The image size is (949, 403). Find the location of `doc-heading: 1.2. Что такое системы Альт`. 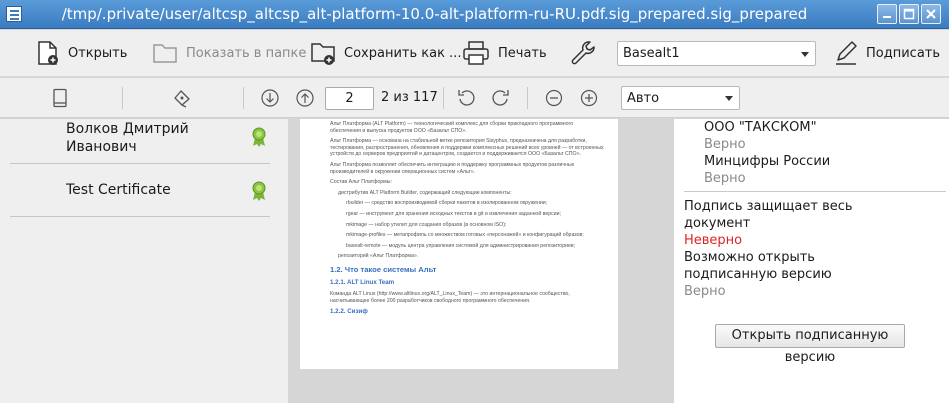

doc-heading: 1.2. Что такое системы Альт is located at coordinates (383, 269).